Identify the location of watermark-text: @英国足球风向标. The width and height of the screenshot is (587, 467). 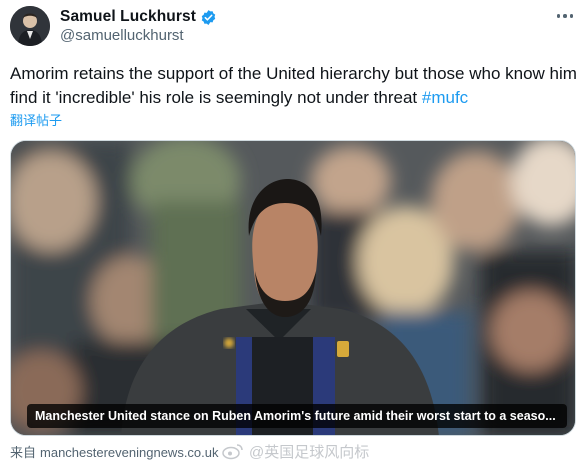
(309, 452).